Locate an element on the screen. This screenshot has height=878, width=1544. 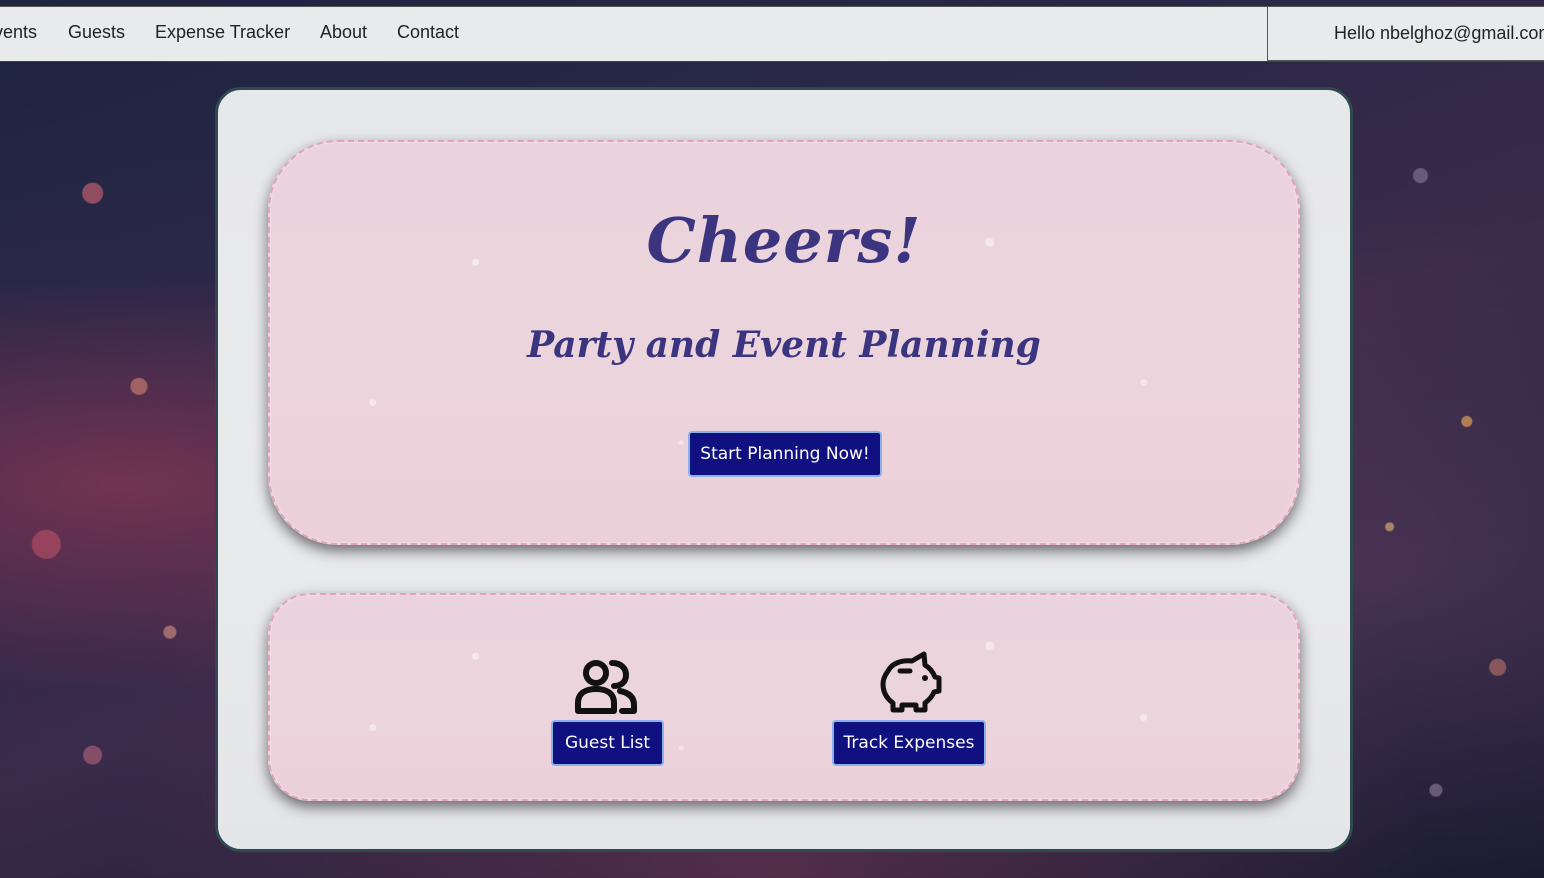
track-expenses-button: Track Expenses is located at coordinates (909, 743).